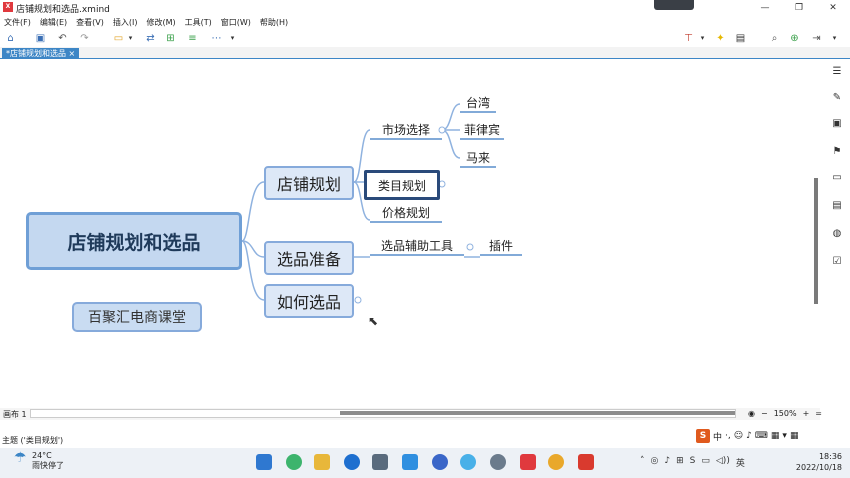 This screenshot has height=478, width=850. What do you see at coordinates (309, 258) in the screenshot?
I see `topic-selection-prep: 选品准备` at bounding box center [309, 258].